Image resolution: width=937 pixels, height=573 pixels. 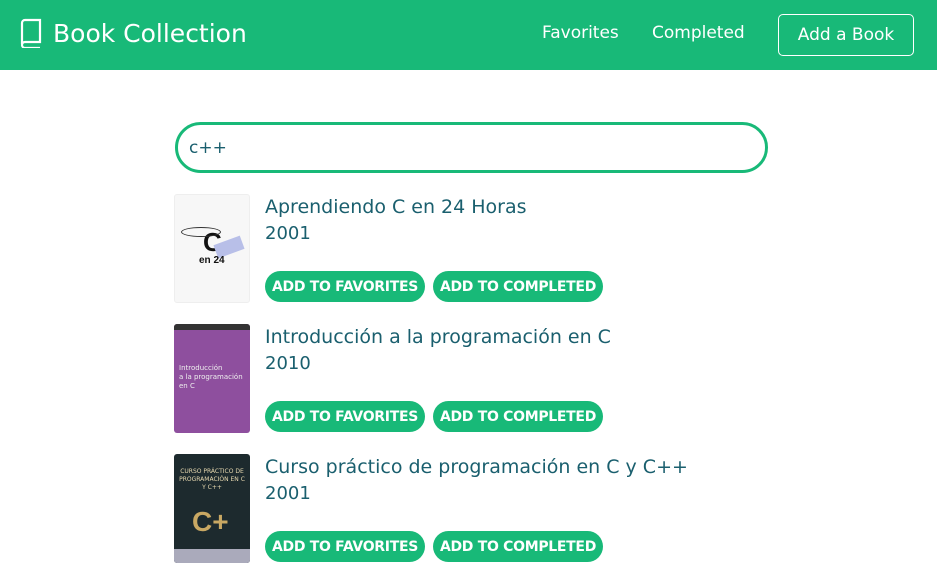 What do you see at coordinates (396, 207) in the screenshot?
I see `book-title: Aprendiendo C en 24 Horas` at bounding box center [396, 207].